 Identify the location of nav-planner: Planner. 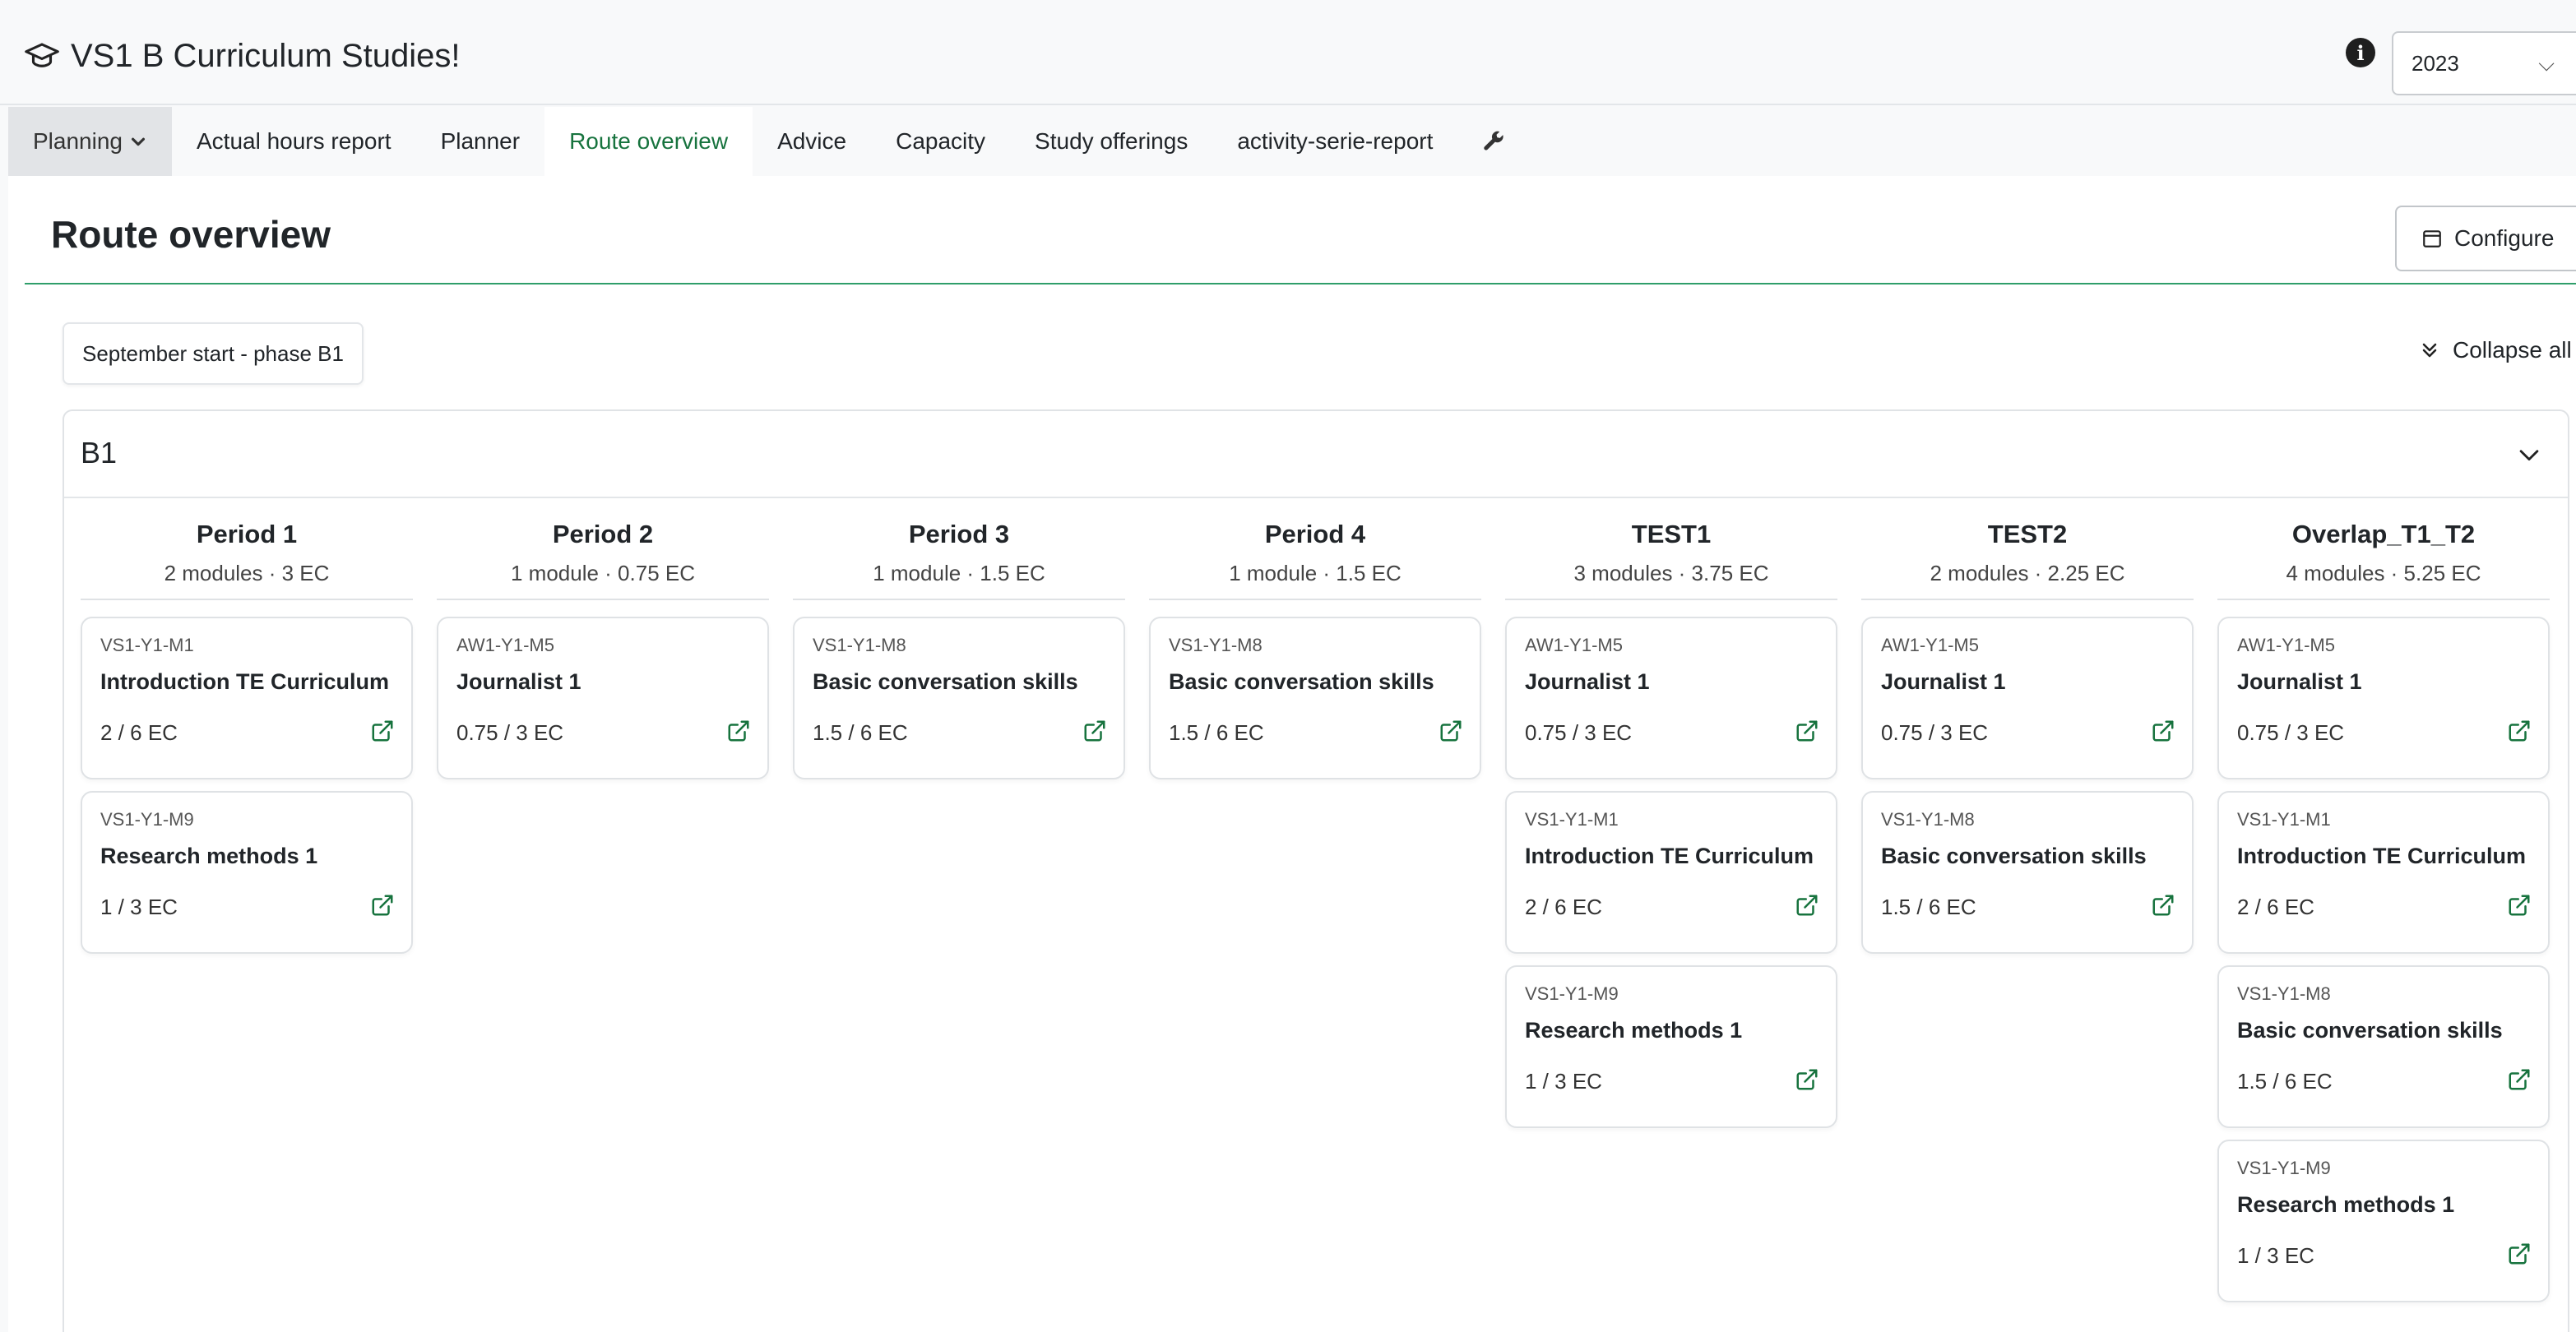
(481, 141).